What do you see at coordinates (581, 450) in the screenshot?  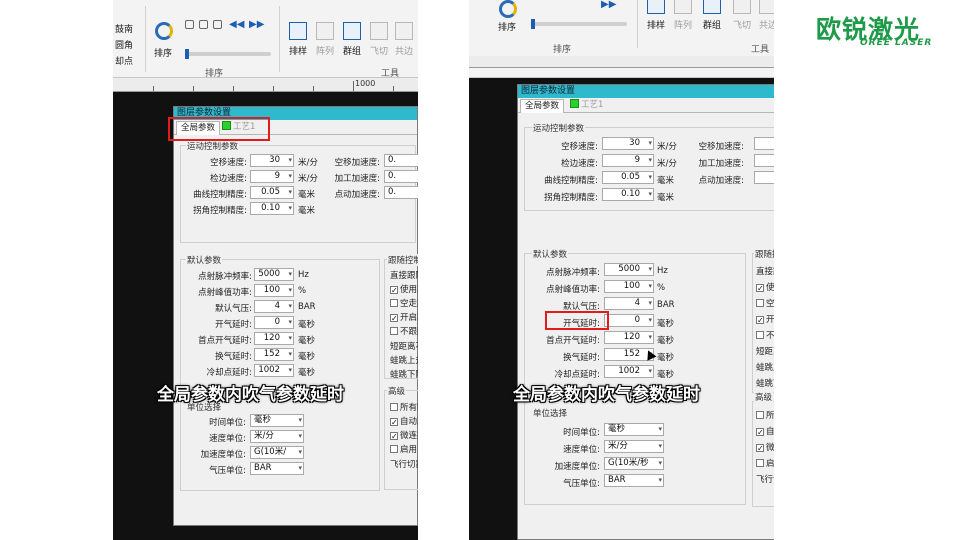 I see `row-label: 速度单位:` at bounding box center [581, 450].